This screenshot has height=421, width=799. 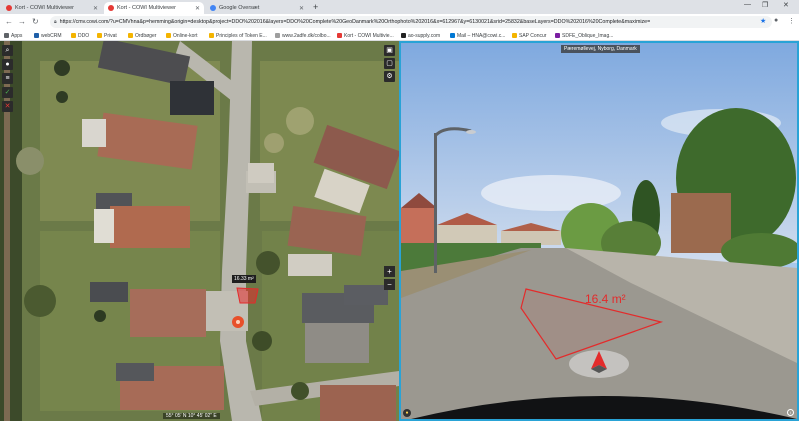 What do you see at coordinates (389, 284) in the screenshot?
I see `zoom-out-button: −` at bounding box center [389, 284].